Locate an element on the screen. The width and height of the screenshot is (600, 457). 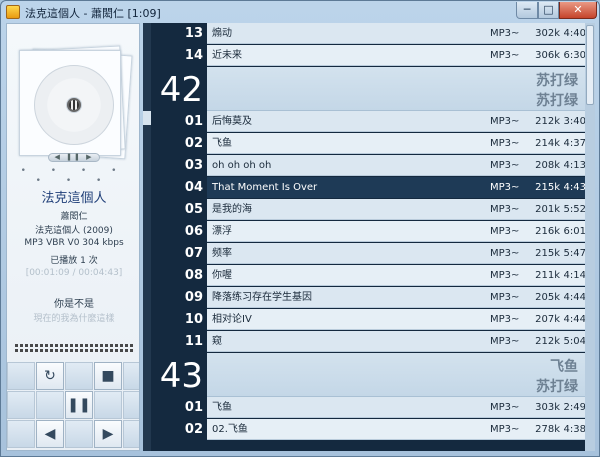
track-duration: 4:40 is located at coordinates (574, 33).